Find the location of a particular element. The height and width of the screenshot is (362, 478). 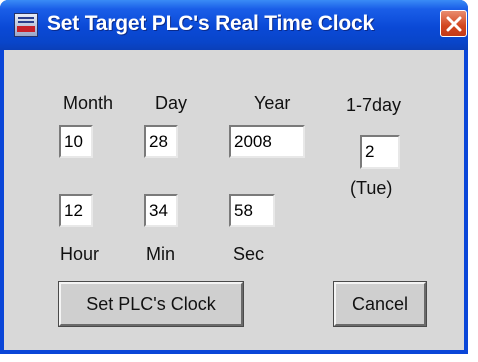

day-field: 28 is located at coordinates (161, 141).